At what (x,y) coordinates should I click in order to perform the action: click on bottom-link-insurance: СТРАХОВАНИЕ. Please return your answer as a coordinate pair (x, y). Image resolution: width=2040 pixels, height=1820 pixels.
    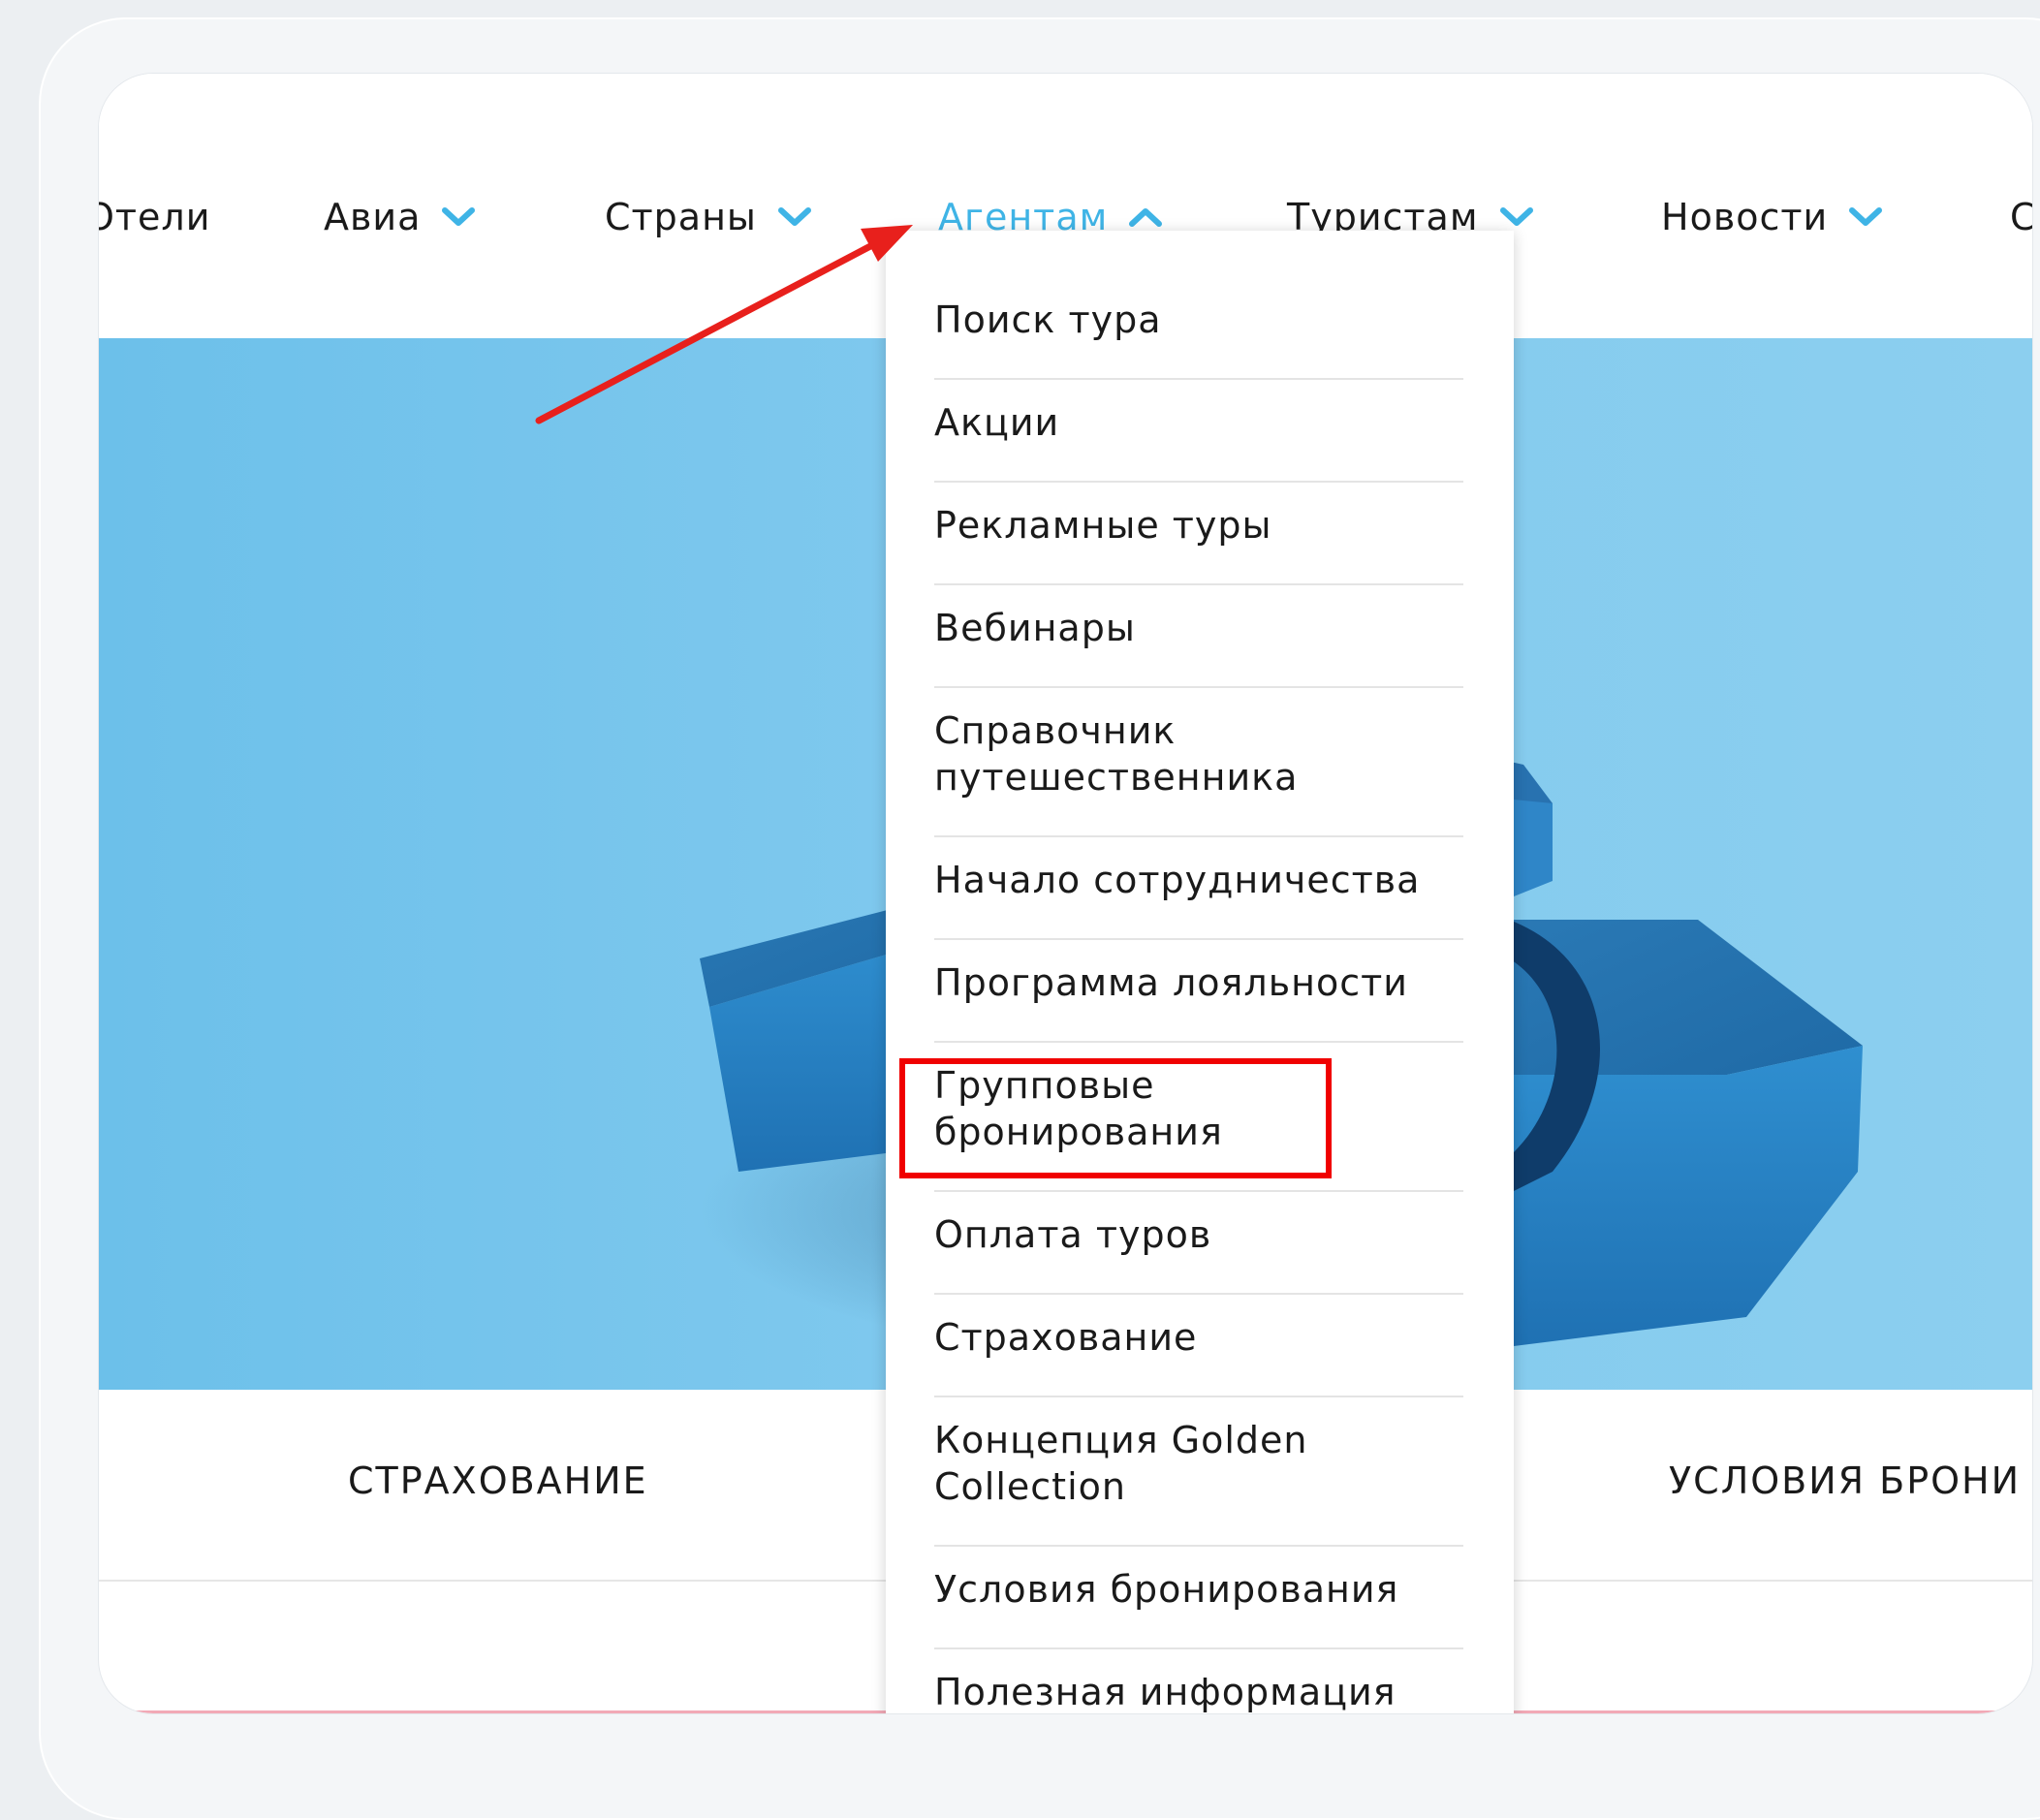
    Looking at the image, I should click on (498, 1480).